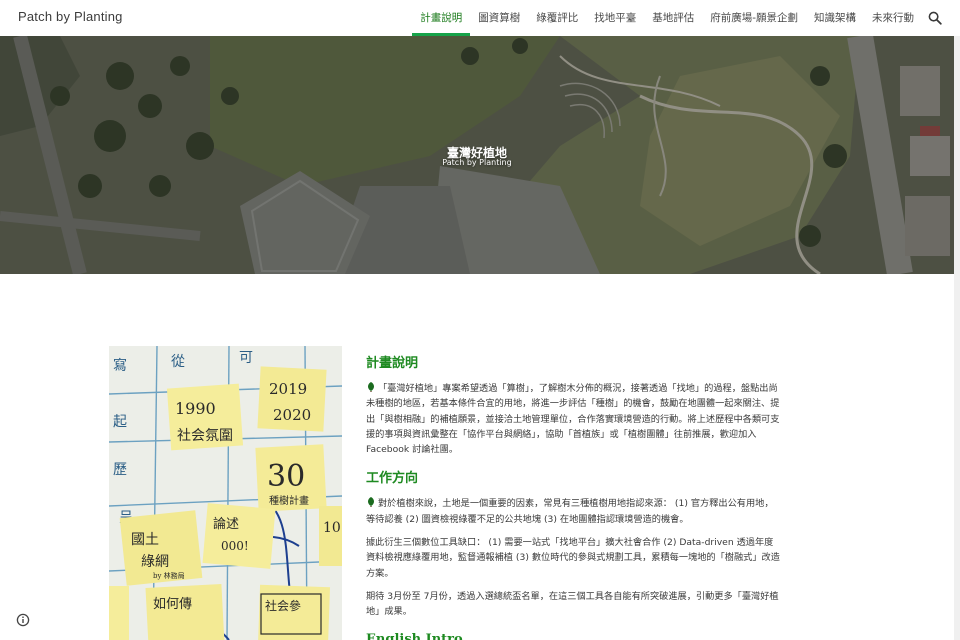  I want to click on note-text: by 林務局, so click(169, 575).